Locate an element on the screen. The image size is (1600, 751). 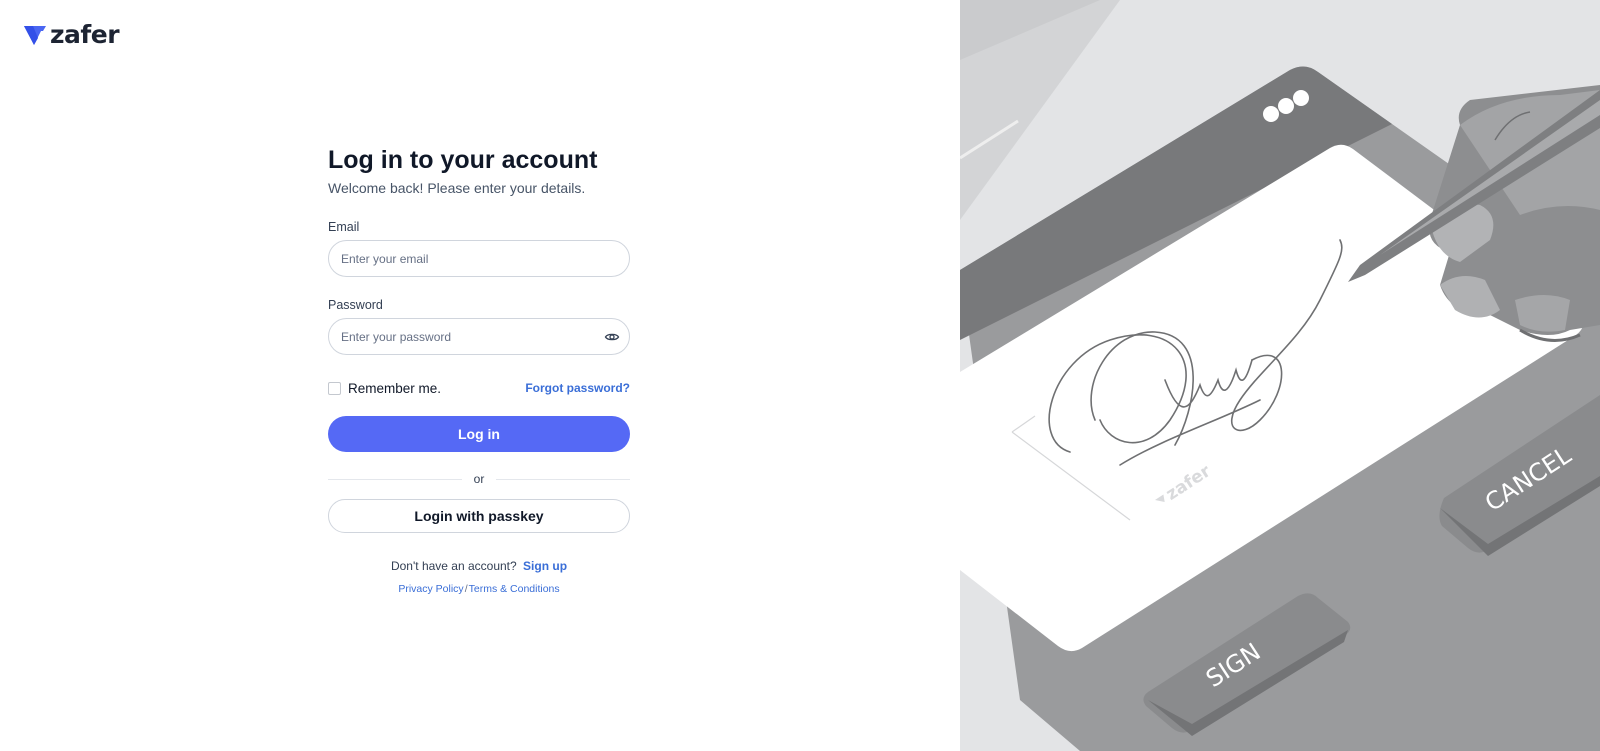
page-subtitle: Welcome back! Please enter your details. is located at coordinates (457, 188).